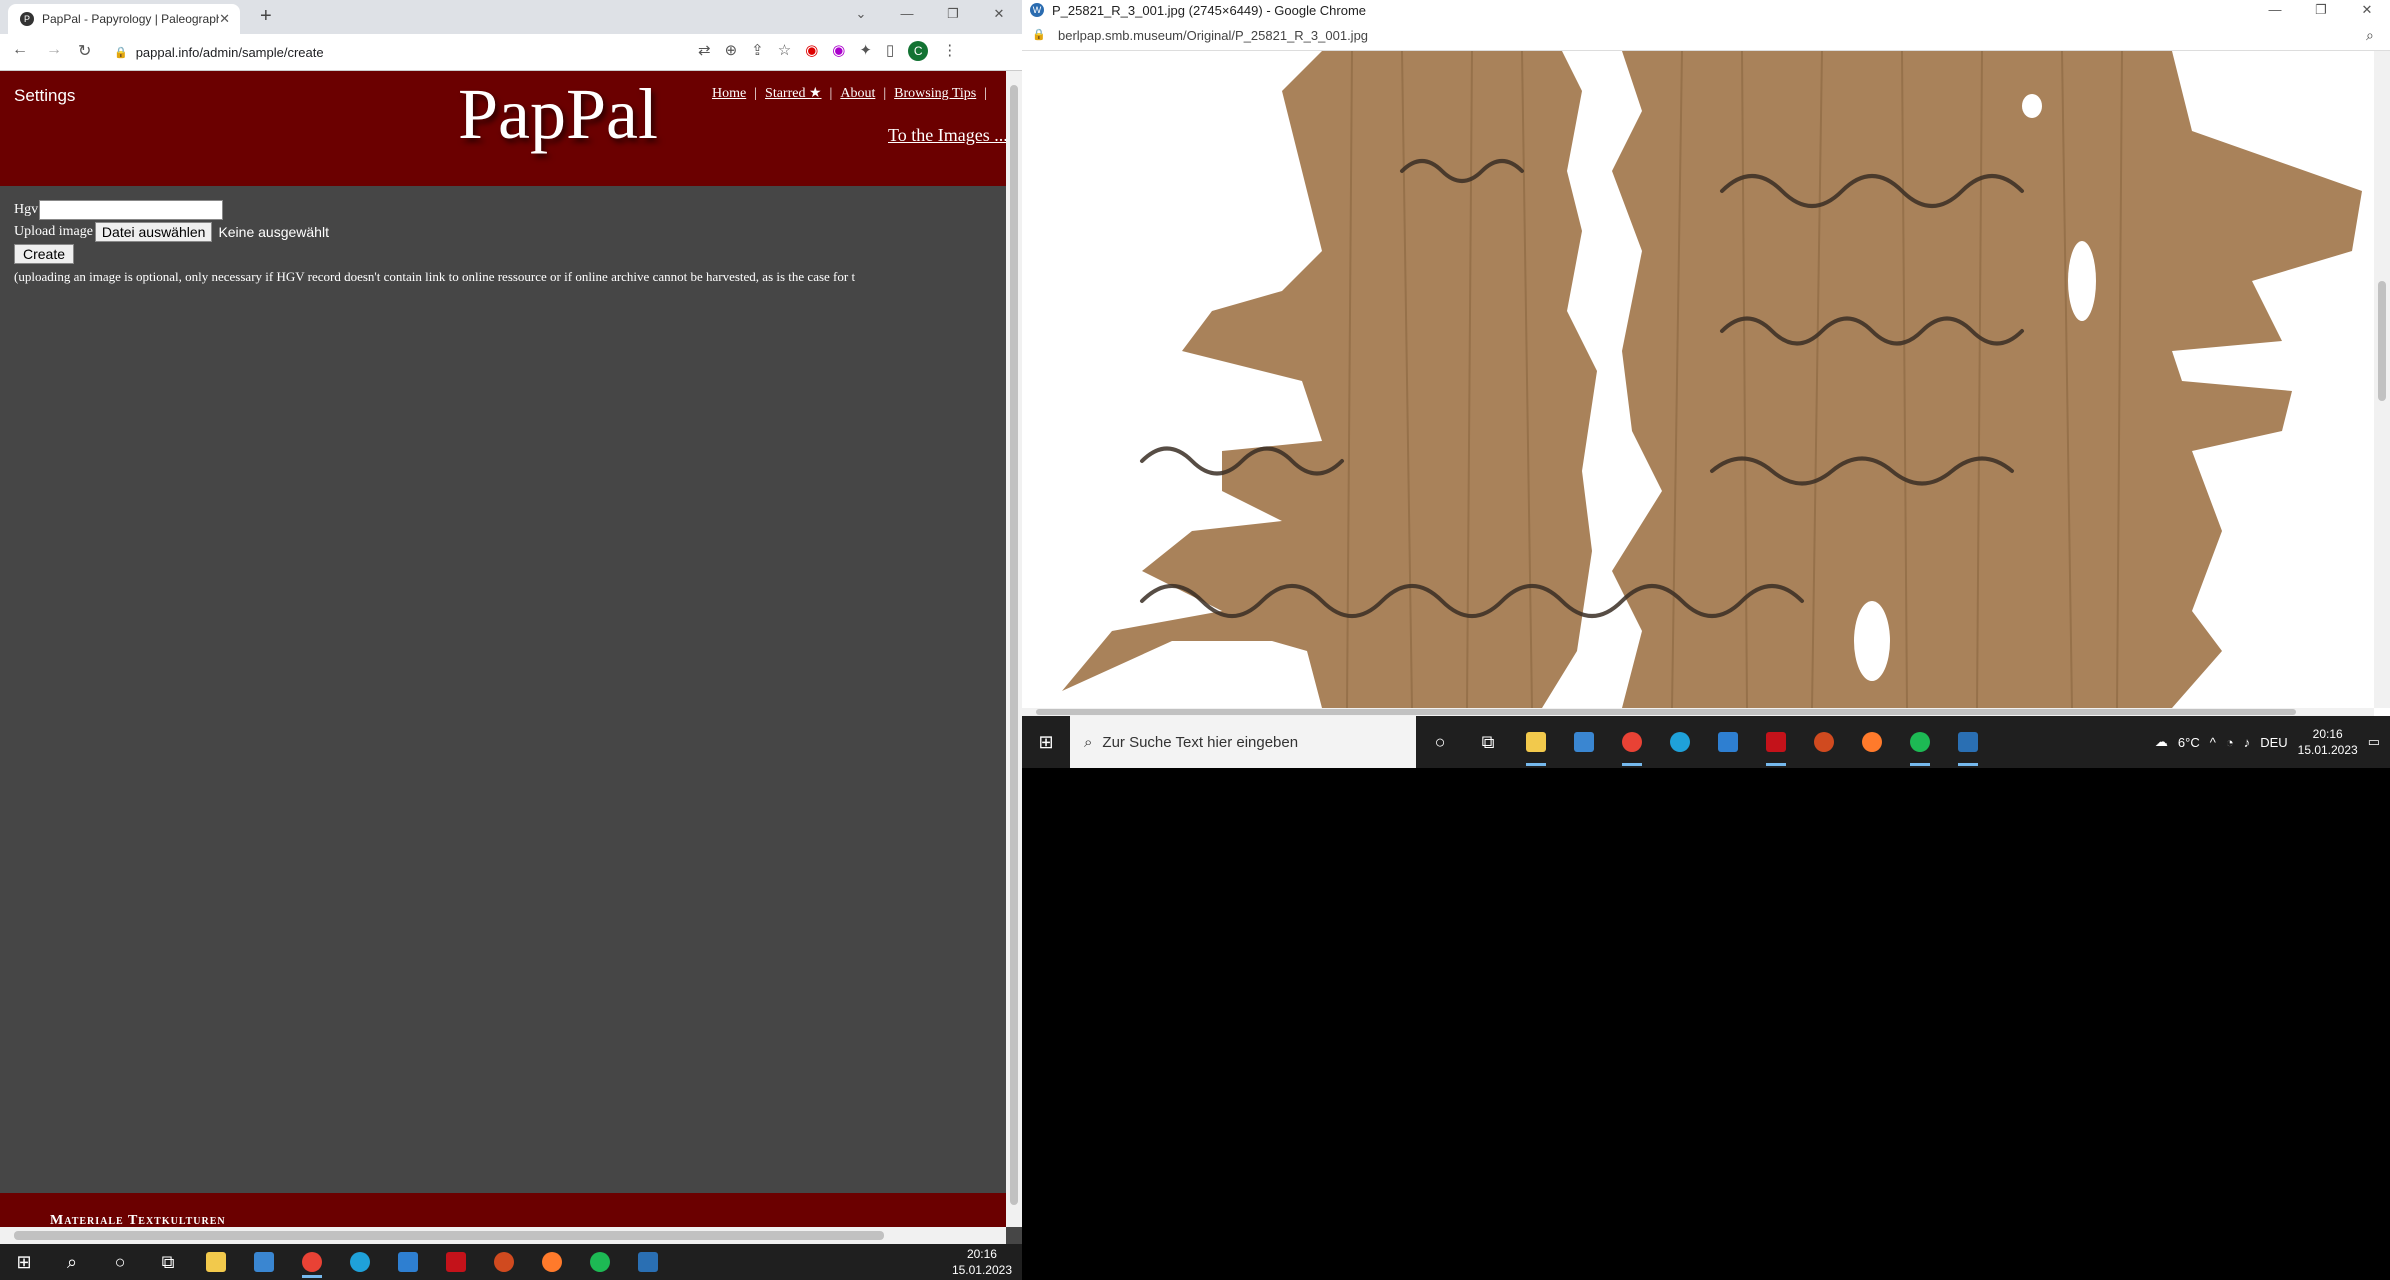 The width and height of the screenshot is (2390, 1280). Describe the element at coordinates (266, 16) in the screenshot. I see `new-tab-icon: +` at that location.